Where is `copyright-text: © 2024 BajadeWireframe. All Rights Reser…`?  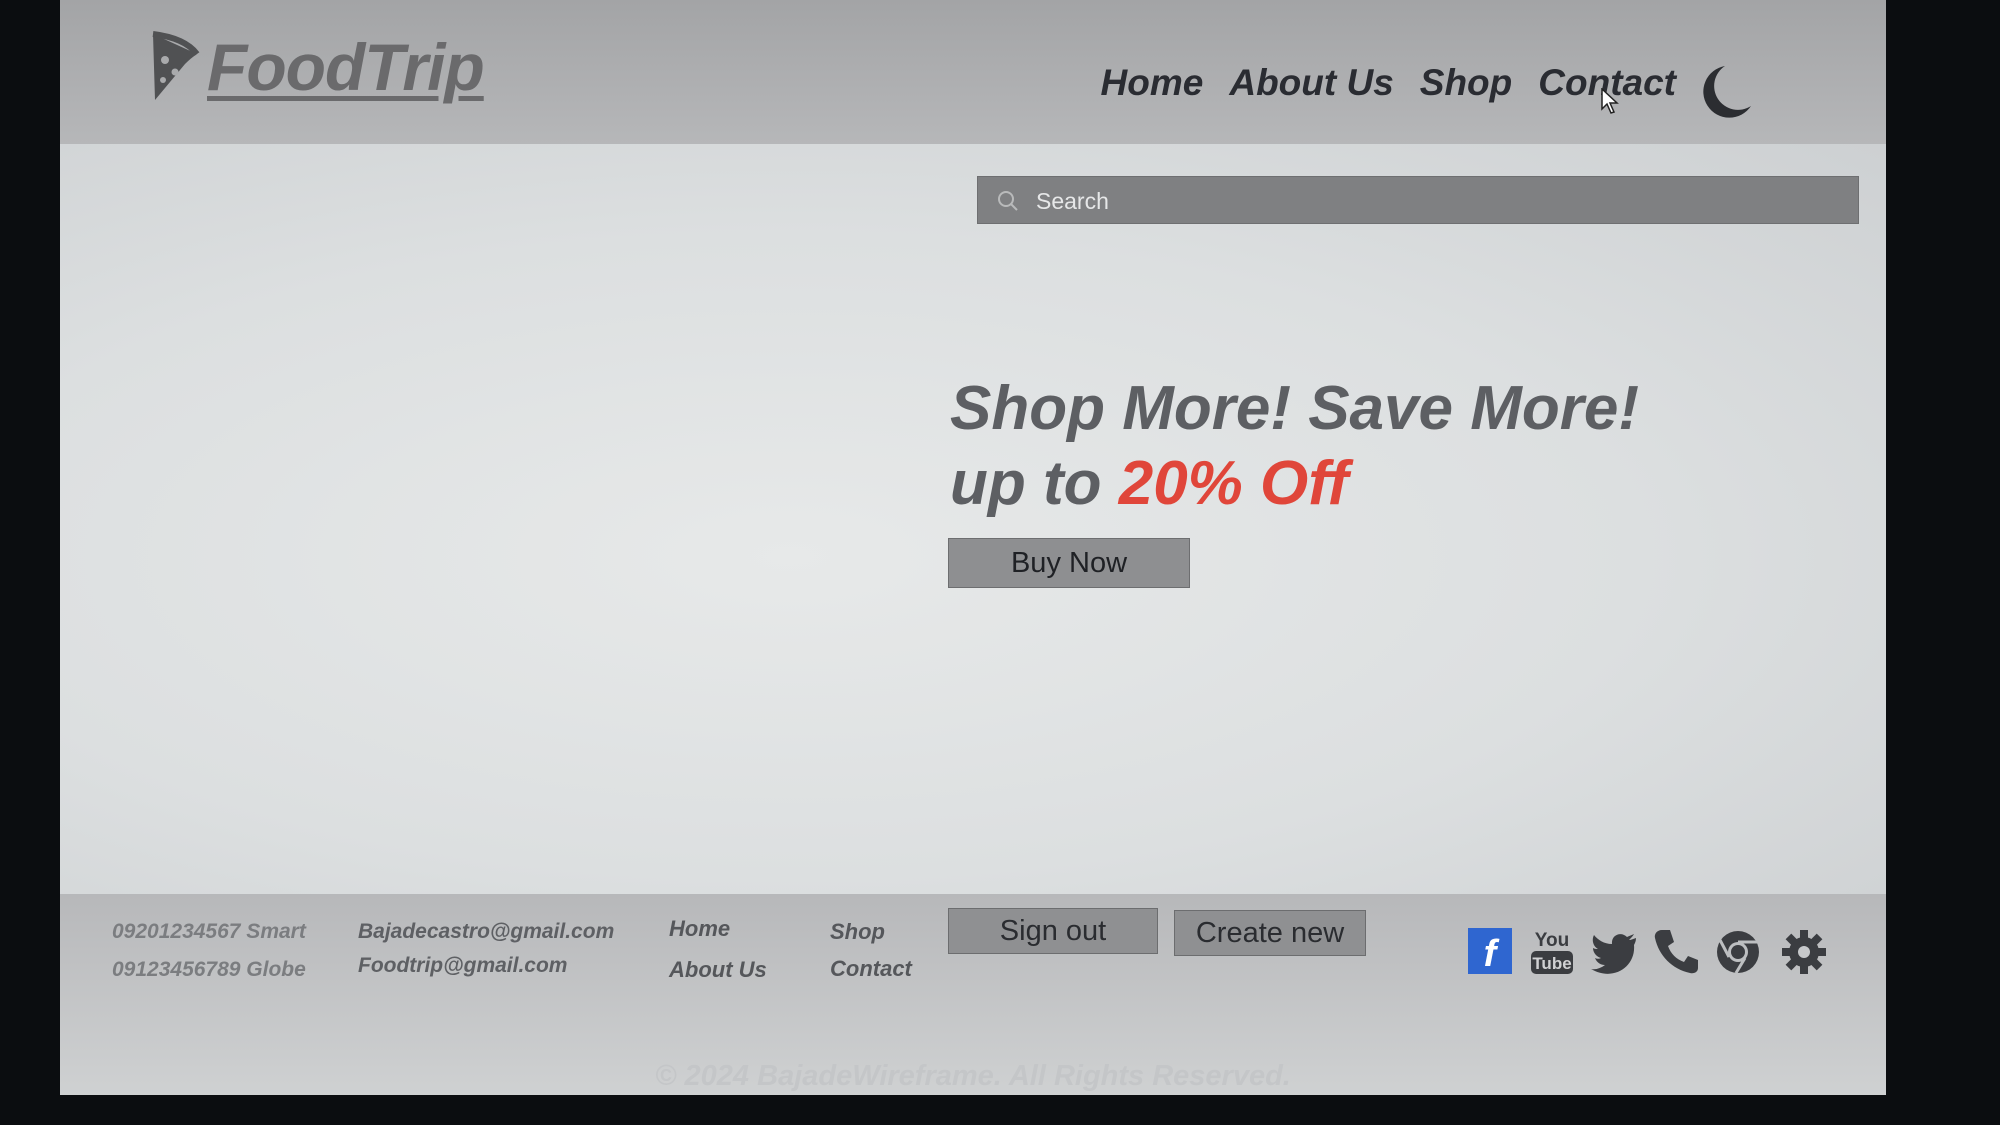 copyright-text: © 2024 BajadeWireframe. All Rights Reser… is located at coordinates (973, 1076).